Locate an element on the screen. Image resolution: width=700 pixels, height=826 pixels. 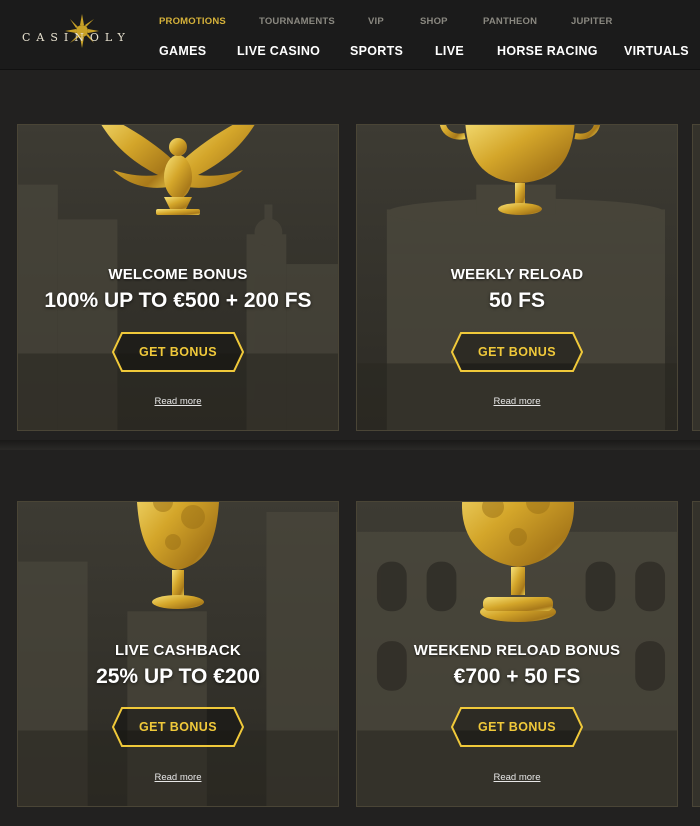
nav-promotions: PROMOTIONS is located at coordinates (192, 21).